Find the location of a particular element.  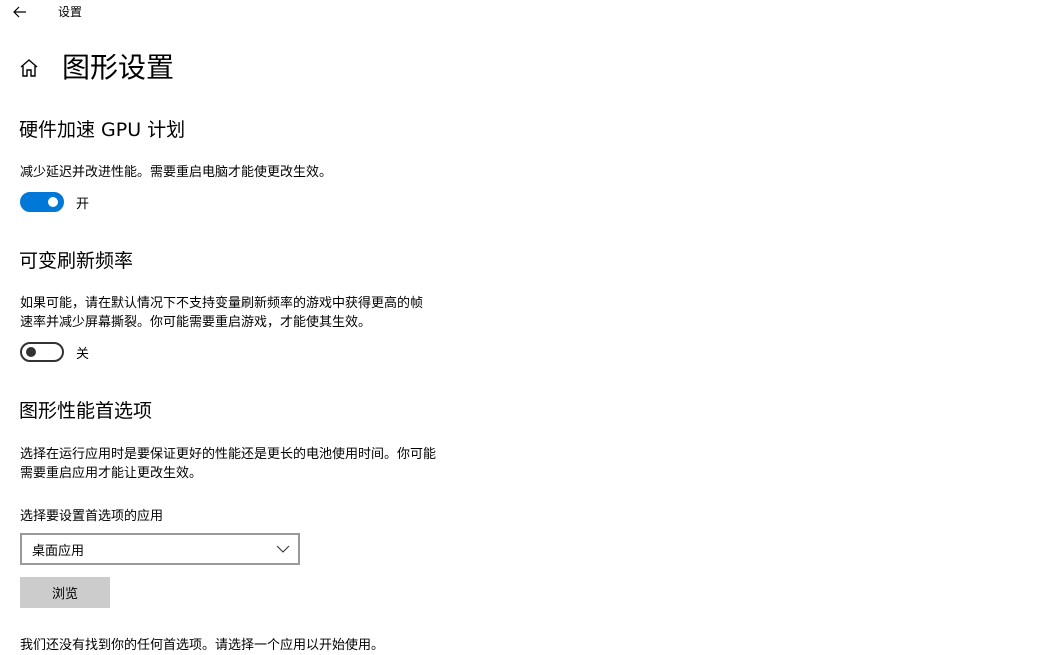

browse-button: 浏览 is located at coordinates (65, 592).